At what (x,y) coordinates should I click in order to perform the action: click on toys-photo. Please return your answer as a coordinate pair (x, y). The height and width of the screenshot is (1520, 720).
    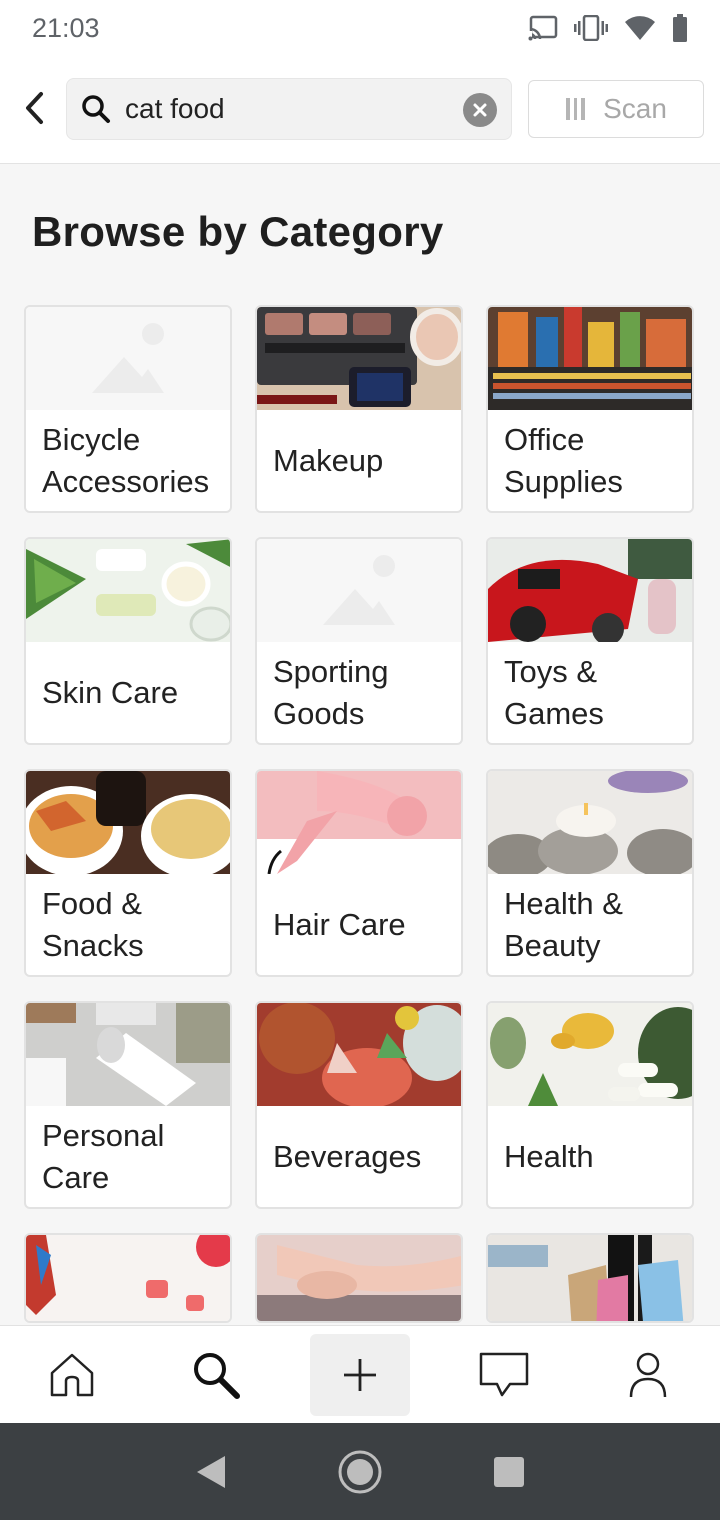
    Looking at the image, I should click on (590, 590).